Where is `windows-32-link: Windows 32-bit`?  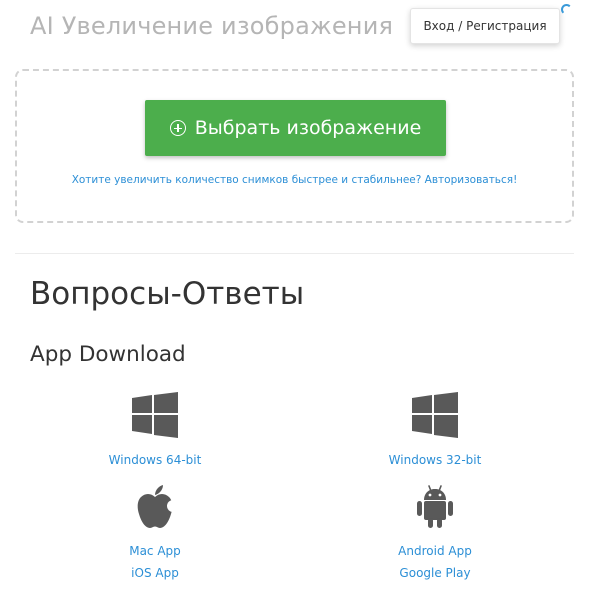 windows-32-link: Windows 32-bit is located at coordinates (435, 460).